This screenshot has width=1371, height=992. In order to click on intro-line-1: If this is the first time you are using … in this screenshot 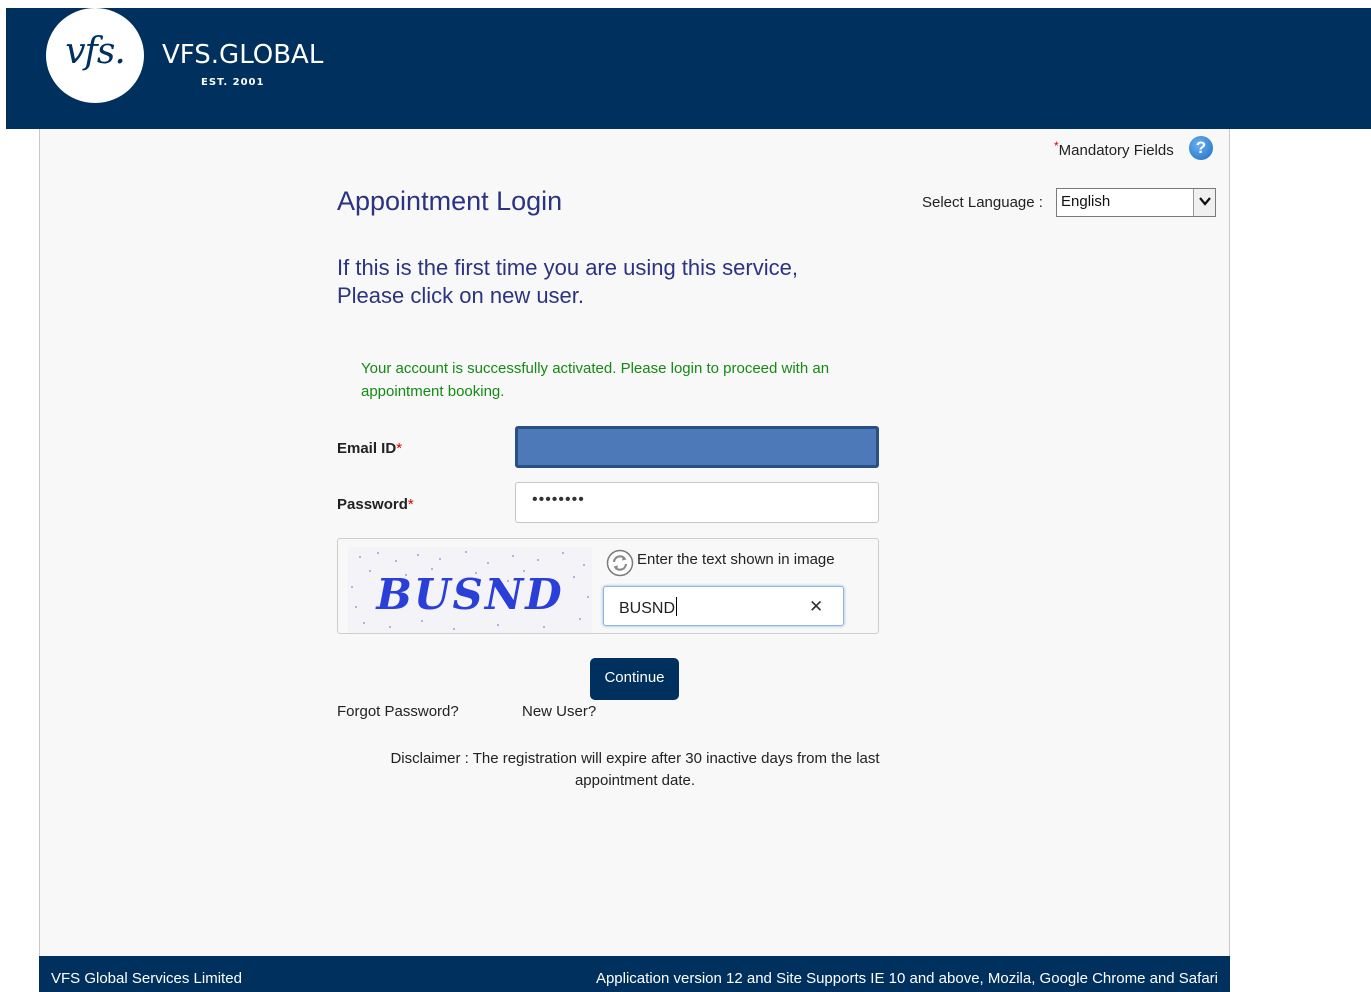, I will do `click(567, 267)`.